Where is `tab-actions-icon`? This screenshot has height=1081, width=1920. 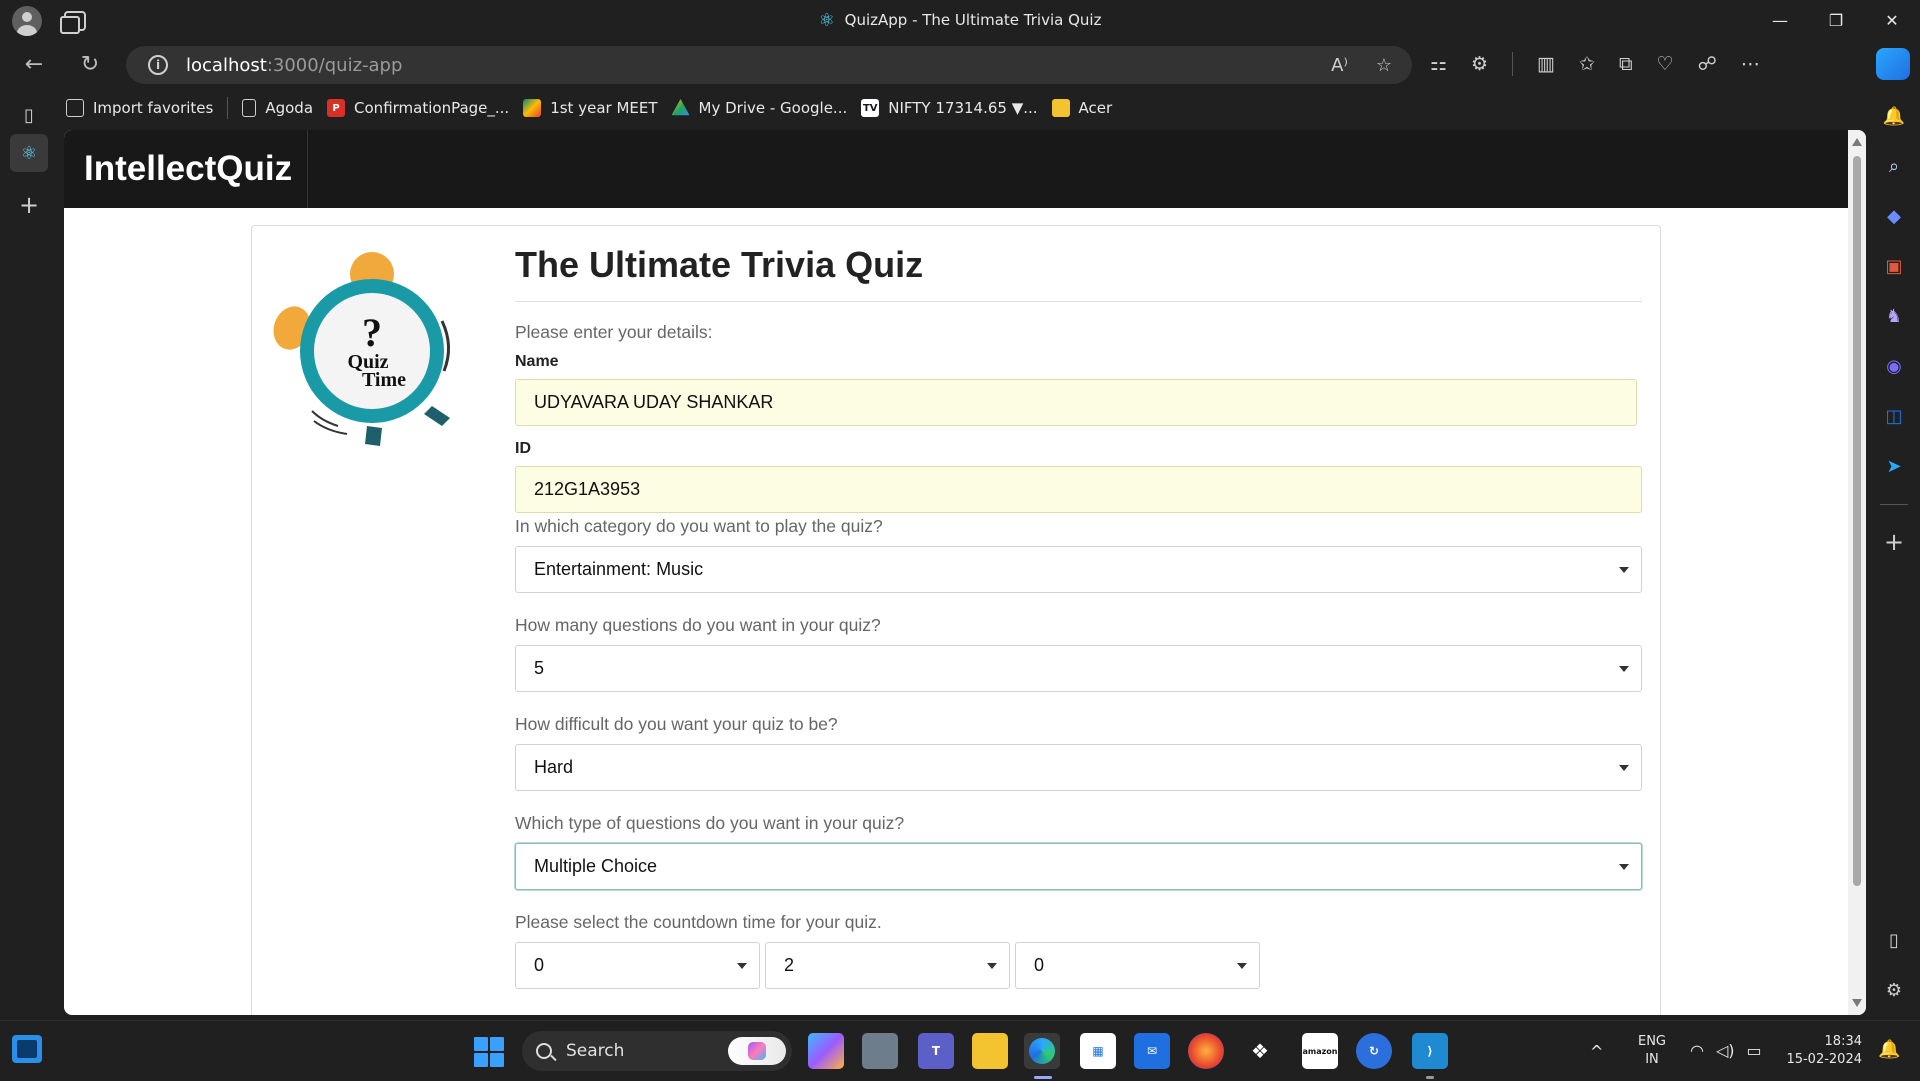 tab-actions-icon is located at coordinates (73, 22).